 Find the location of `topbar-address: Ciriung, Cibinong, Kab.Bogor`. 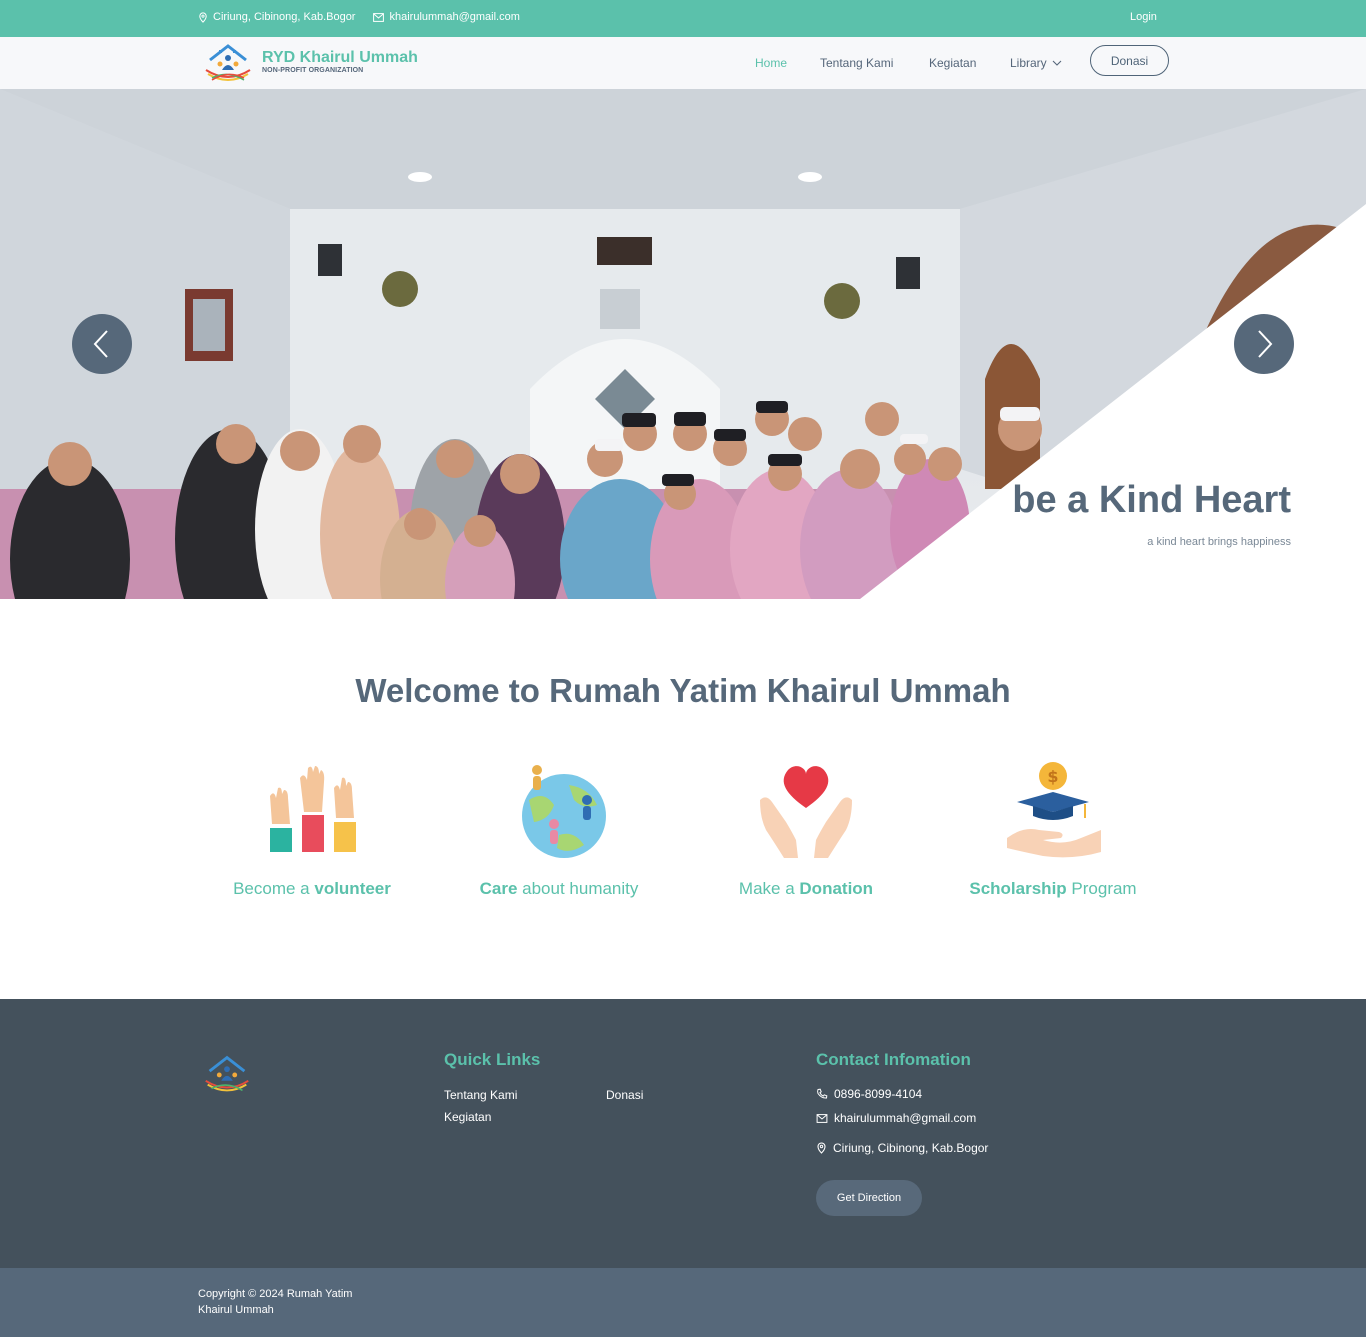

topbar-address: Ciriung, Cibinong, Kab.Bogor is located at coordinates (276, 17).